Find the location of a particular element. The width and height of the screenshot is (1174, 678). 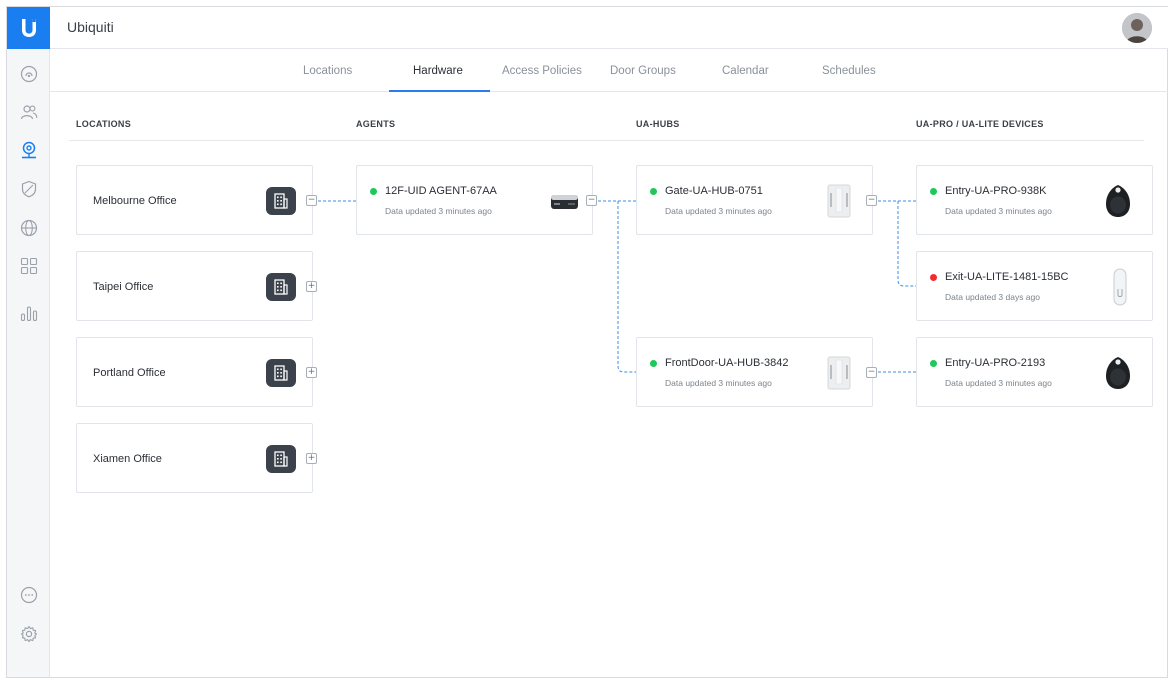

shield-icon is located at coordinates (29, 189).